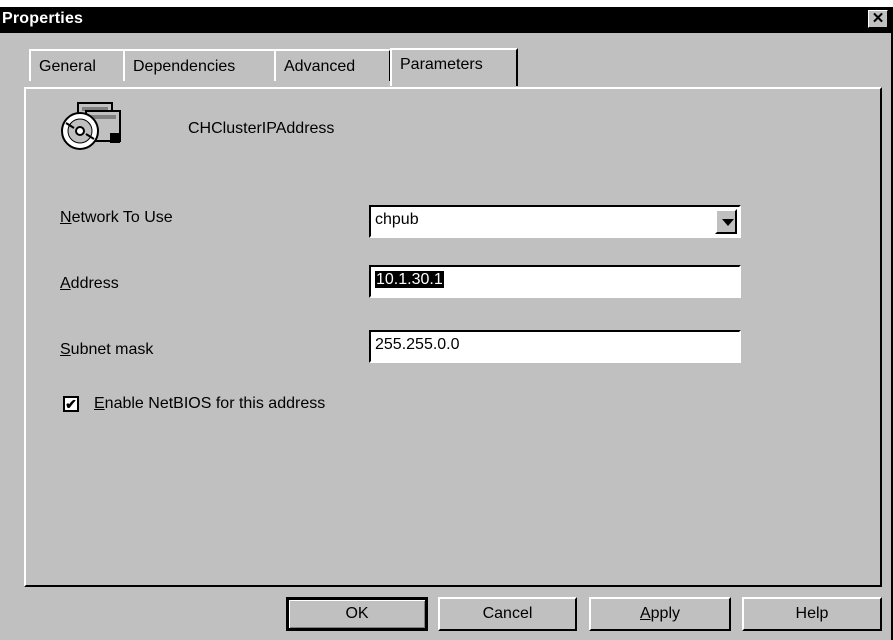 This screenshot has height=640, width=893. I want to click on netbios-label-text: nable NetBIOS for this address, so click(215, 403).